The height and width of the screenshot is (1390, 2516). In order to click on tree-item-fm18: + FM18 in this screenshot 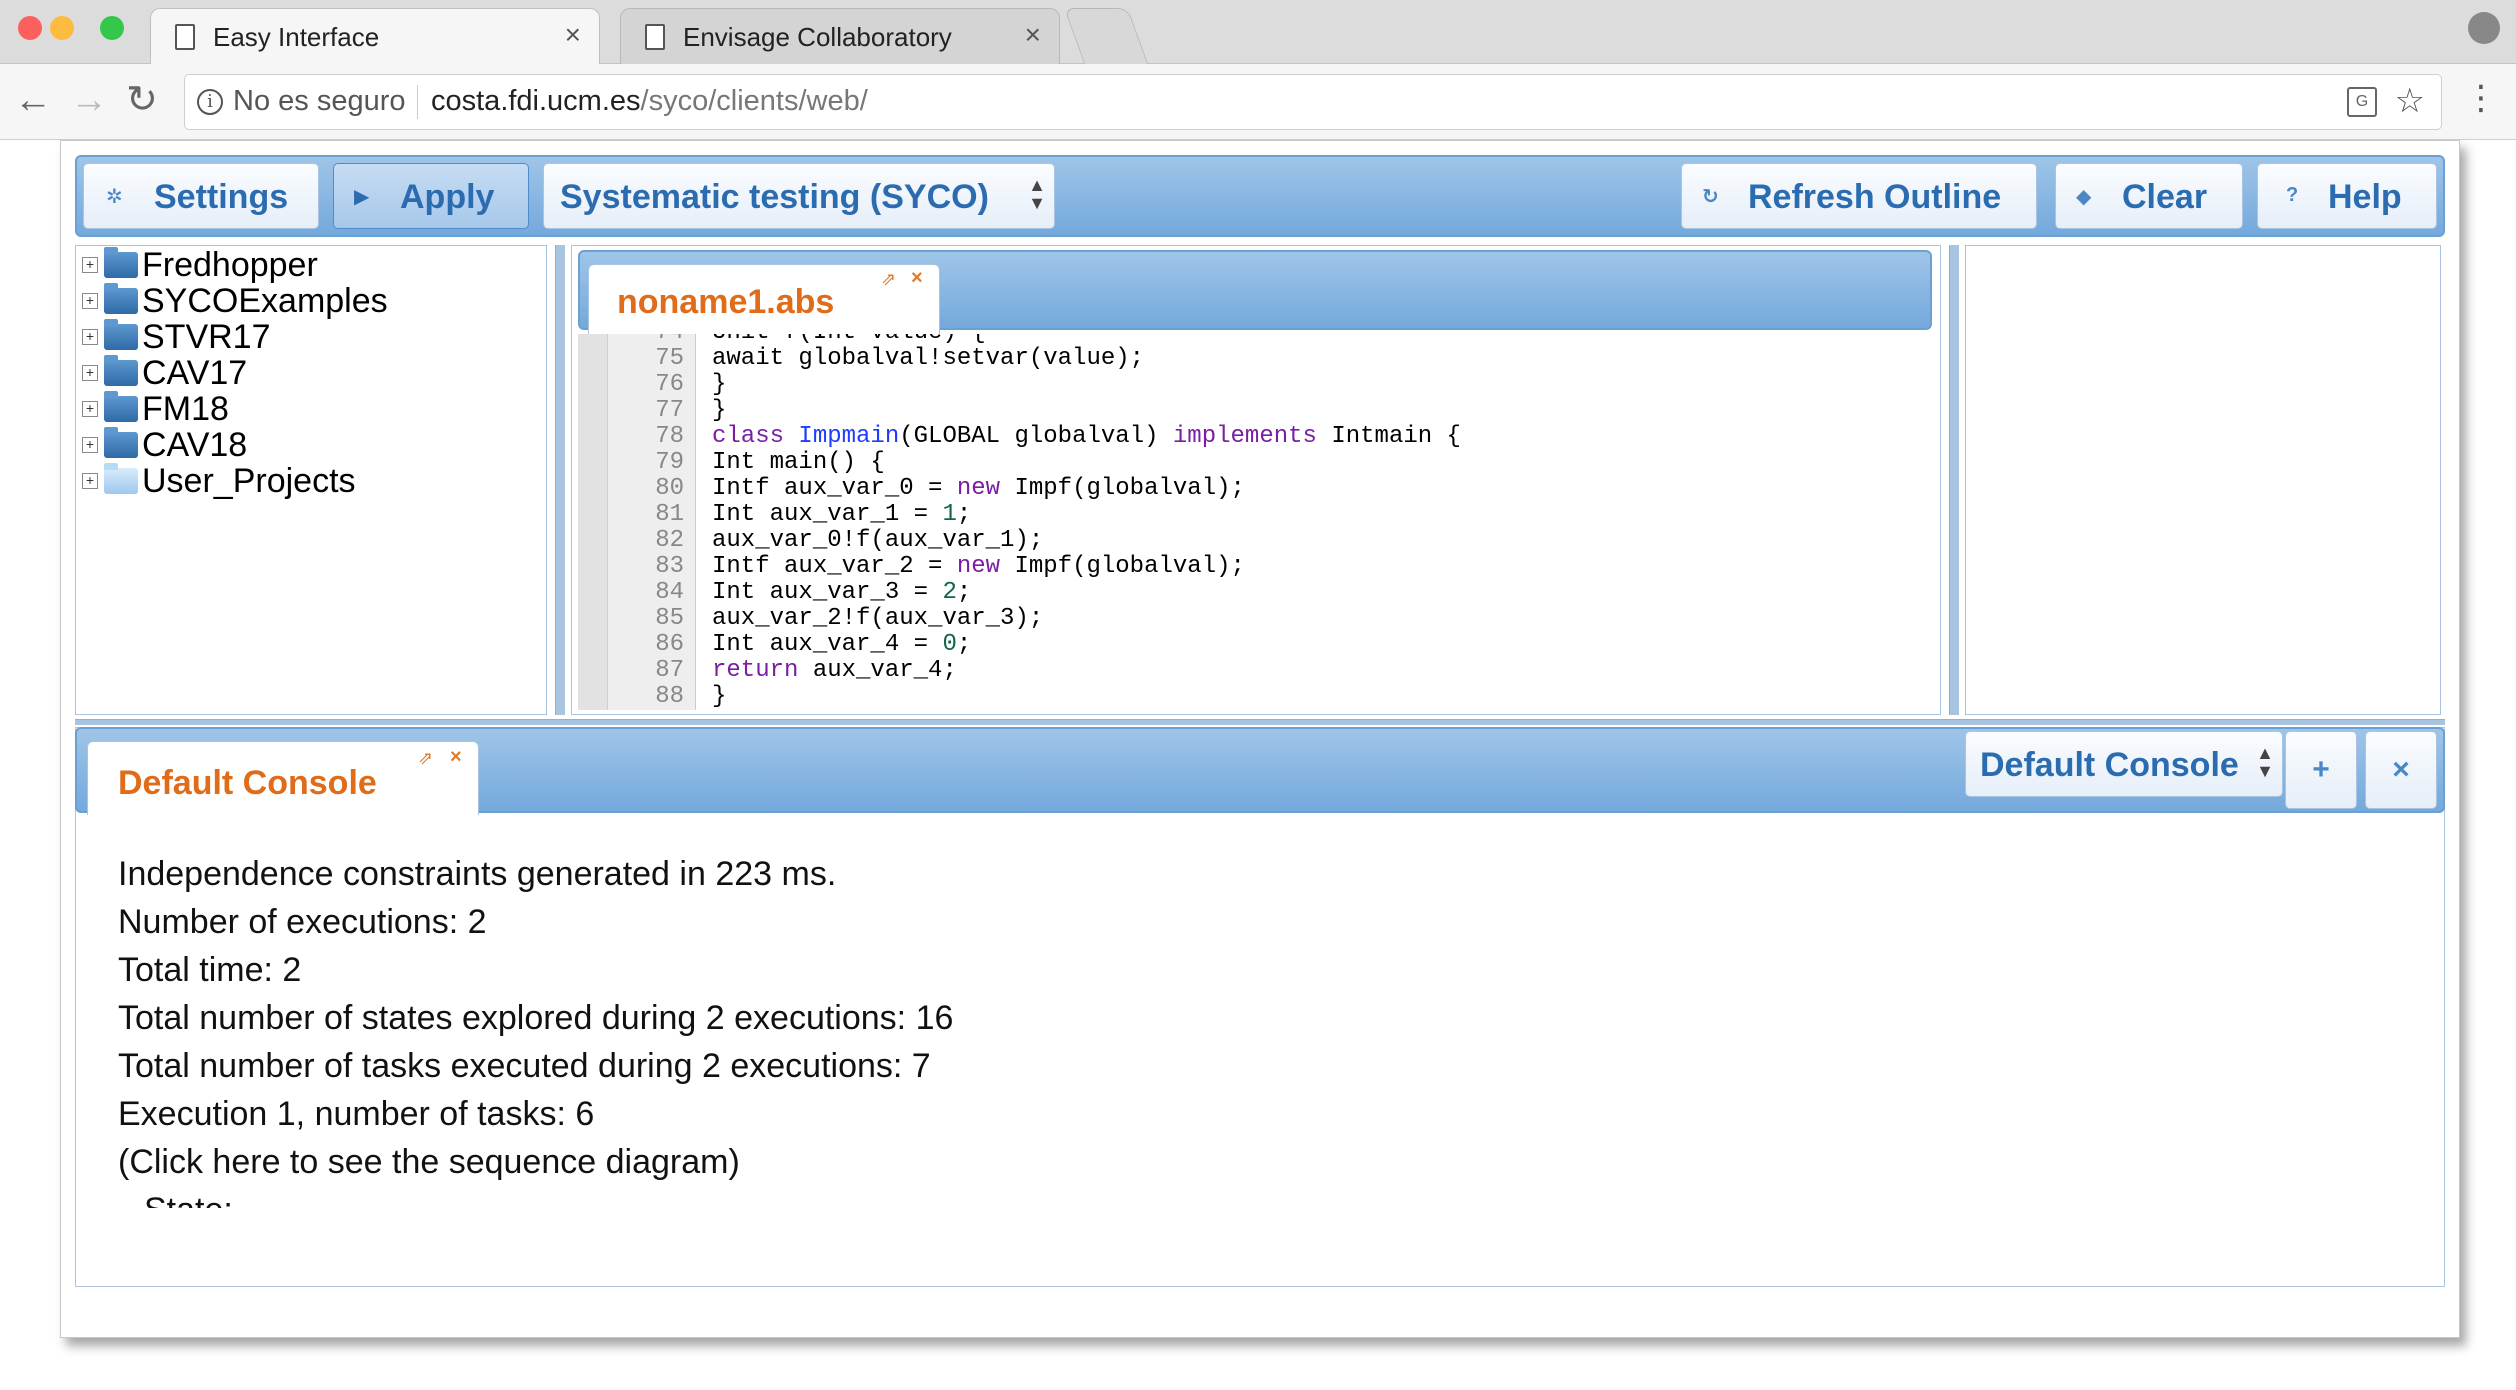, I will do `click(155, 408)`.